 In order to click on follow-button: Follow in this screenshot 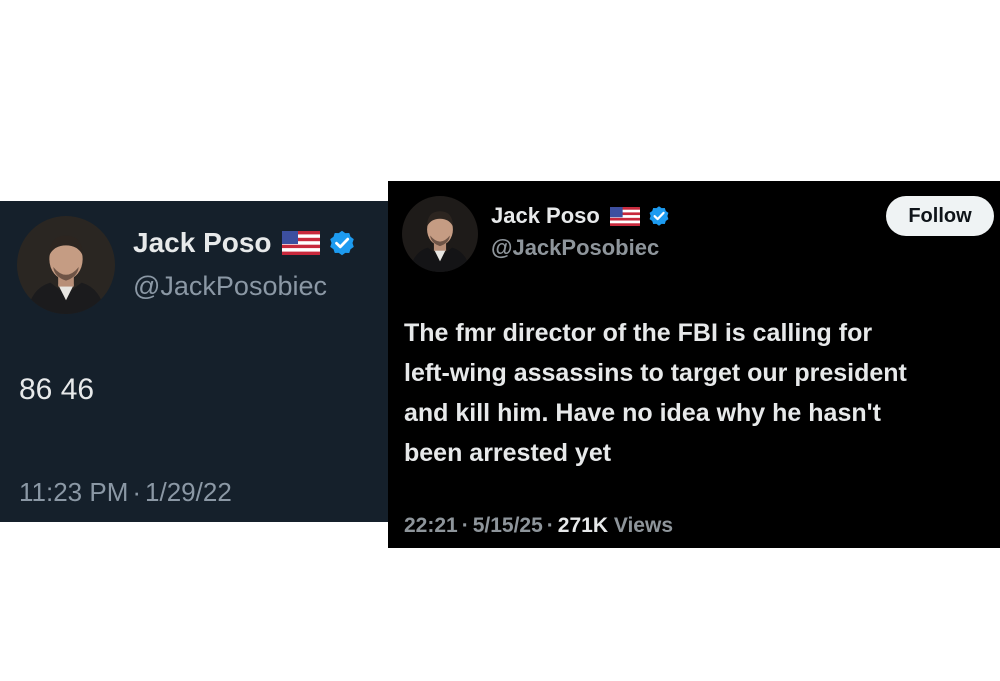, I will do `click(940, 216)`.